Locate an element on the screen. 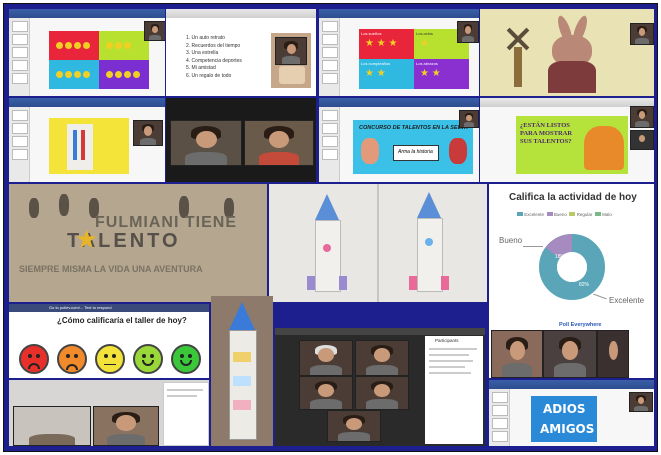 Image resolution: width=661 pixels, height=455 pixels. ready-text: ¿ESTÁN LISTOS PARA MOSTRAR SUS TALENTOS? is located at coordinates (546, 133).